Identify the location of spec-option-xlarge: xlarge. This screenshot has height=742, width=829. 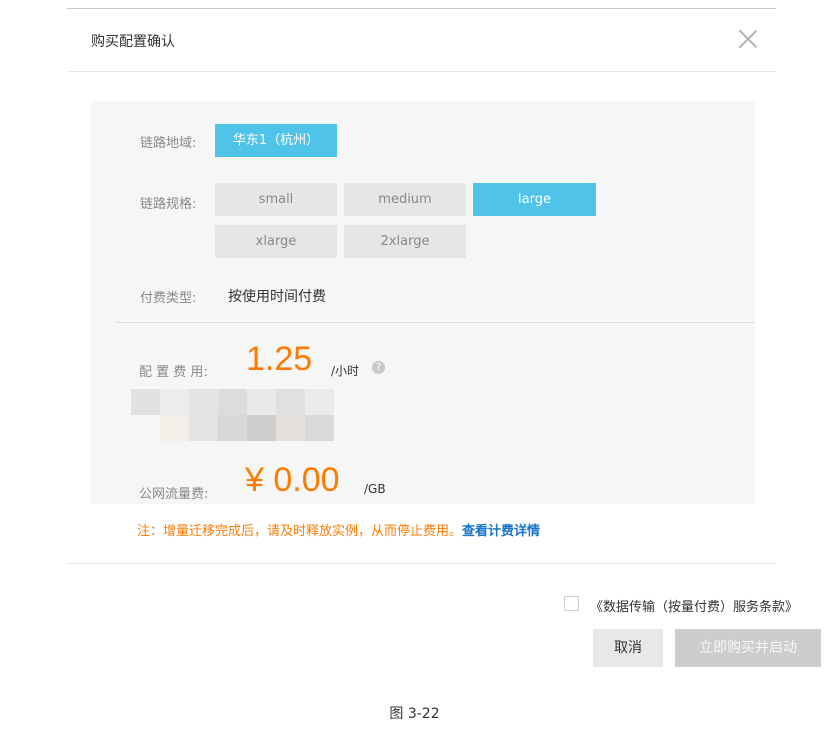
(276, 241).